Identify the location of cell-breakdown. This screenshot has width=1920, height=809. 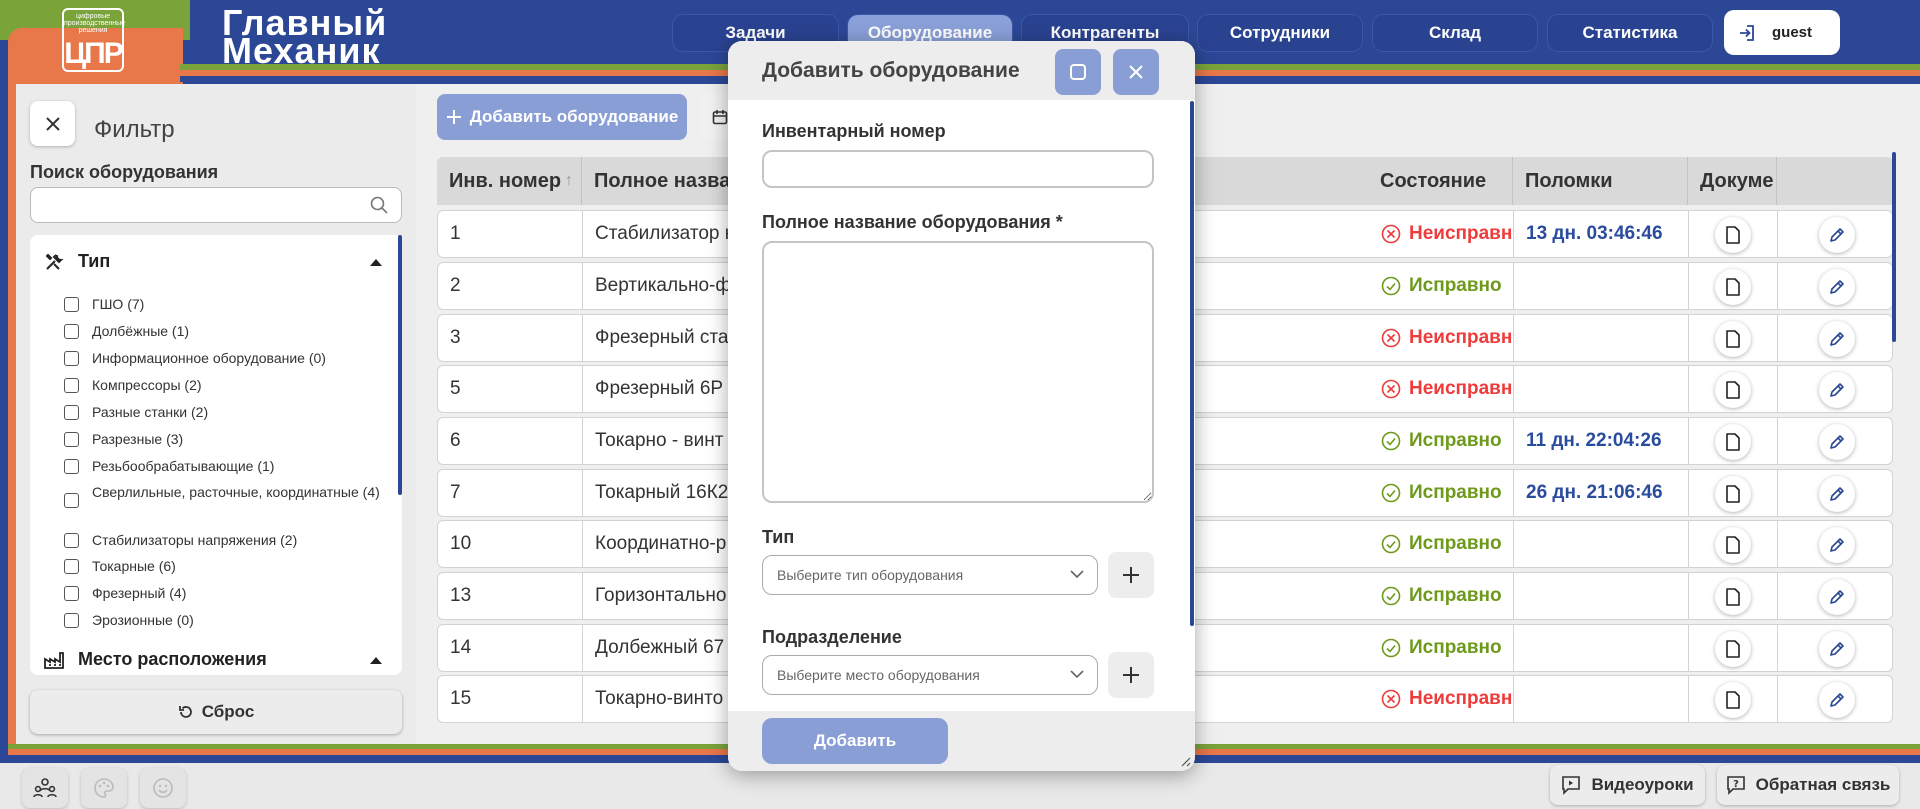
(1601, 699).